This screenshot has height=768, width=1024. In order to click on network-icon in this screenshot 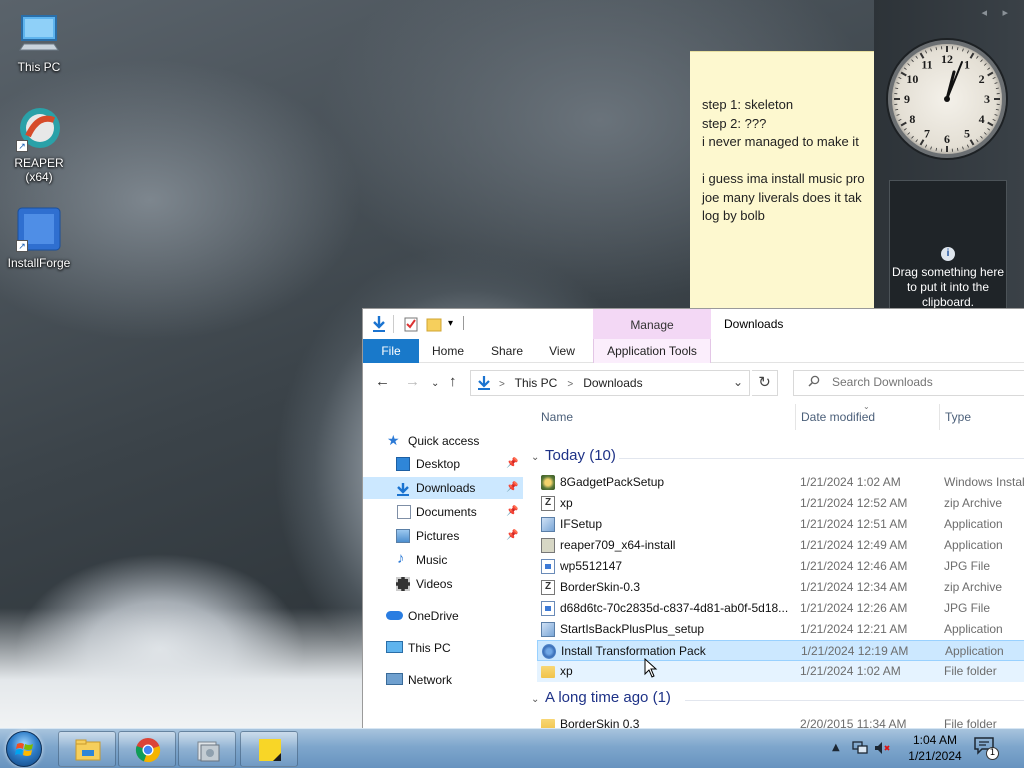, I will do `click(860, 750)`.